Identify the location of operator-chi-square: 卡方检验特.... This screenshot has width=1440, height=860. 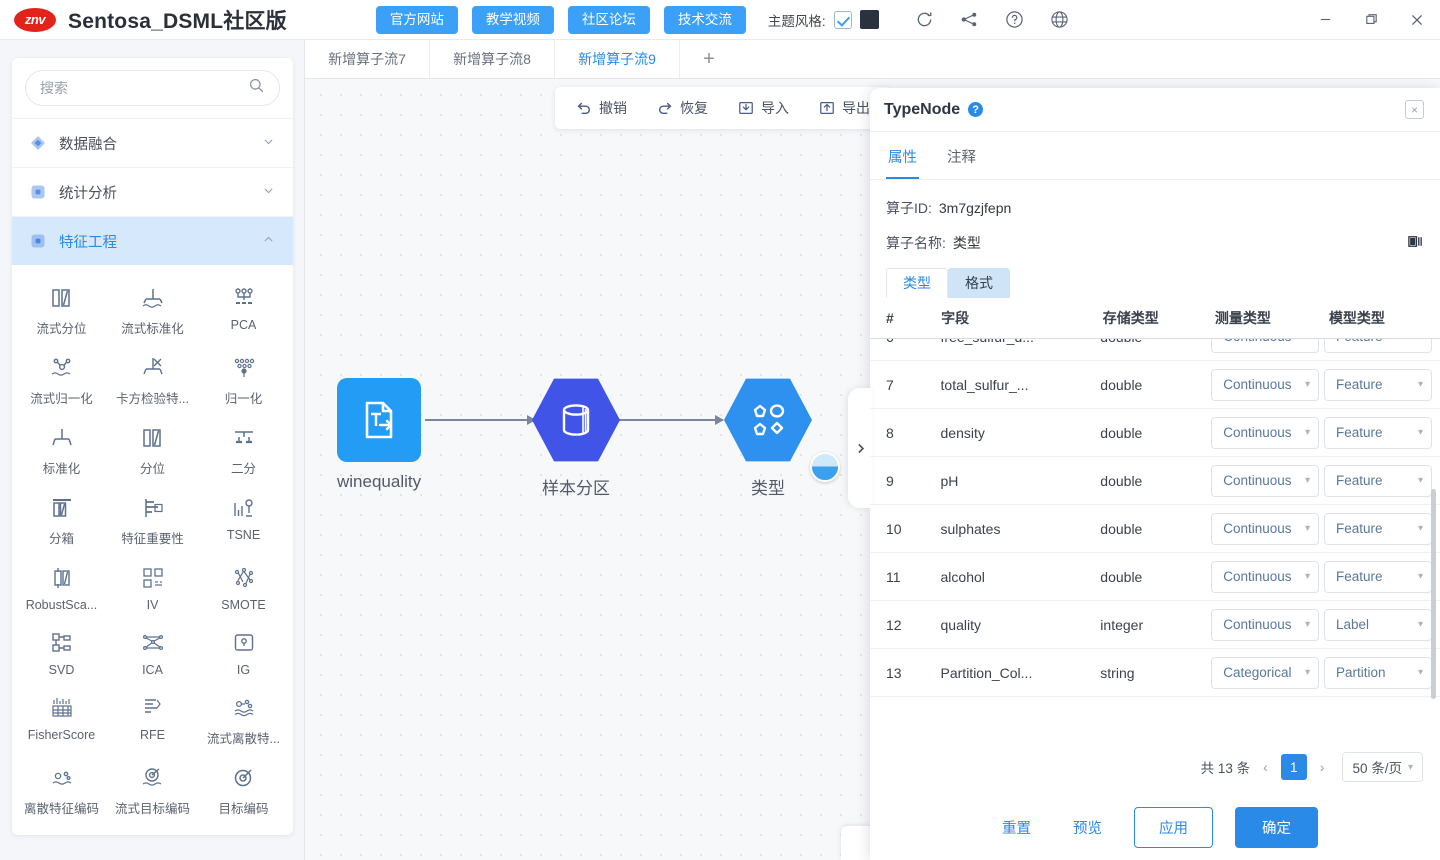
(152, 379).